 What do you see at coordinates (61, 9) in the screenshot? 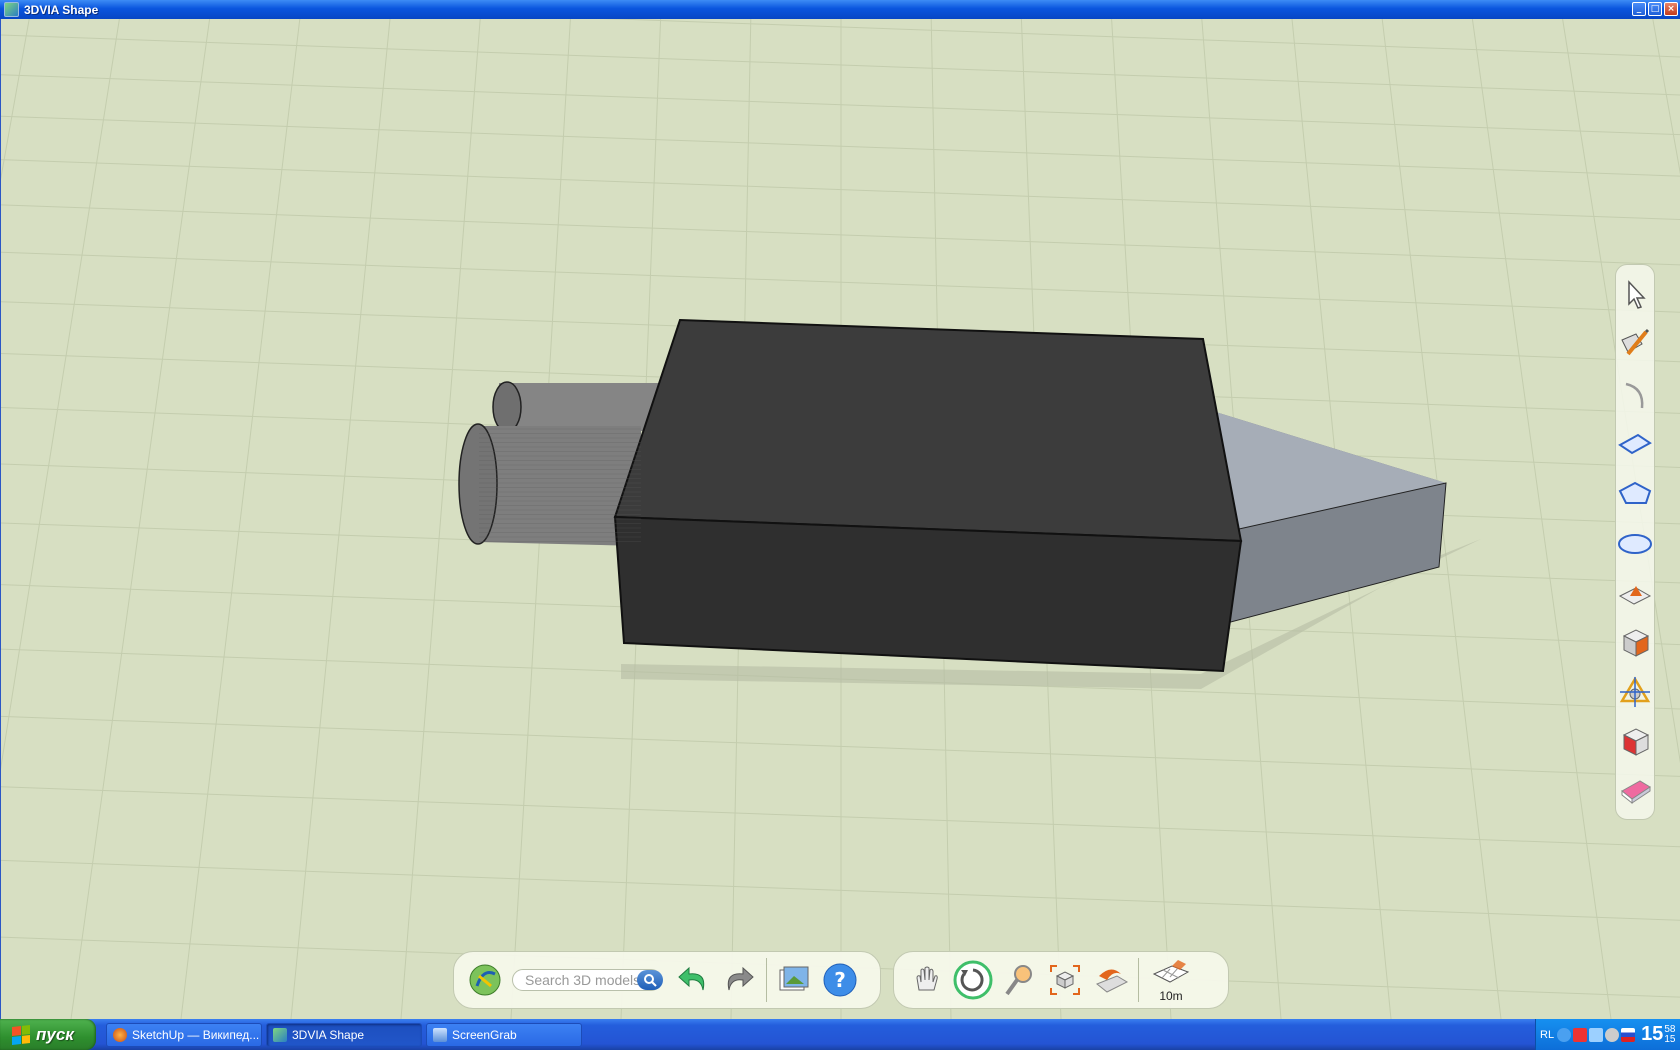
I see `window-title: 3DVIA Shape` at bounding box center [61, 9].